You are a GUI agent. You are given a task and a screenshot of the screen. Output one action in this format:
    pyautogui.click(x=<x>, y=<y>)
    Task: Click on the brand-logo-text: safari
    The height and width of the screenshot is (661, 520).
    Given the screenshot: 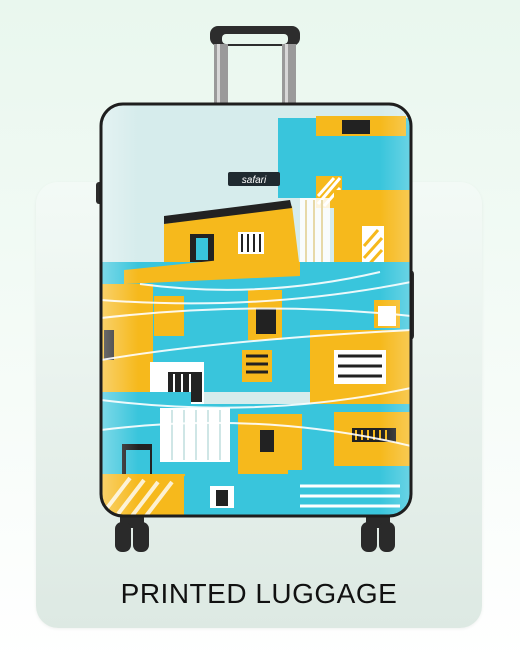 What is the action you would take?
    pyautogui.click(x=254, y=180)
    